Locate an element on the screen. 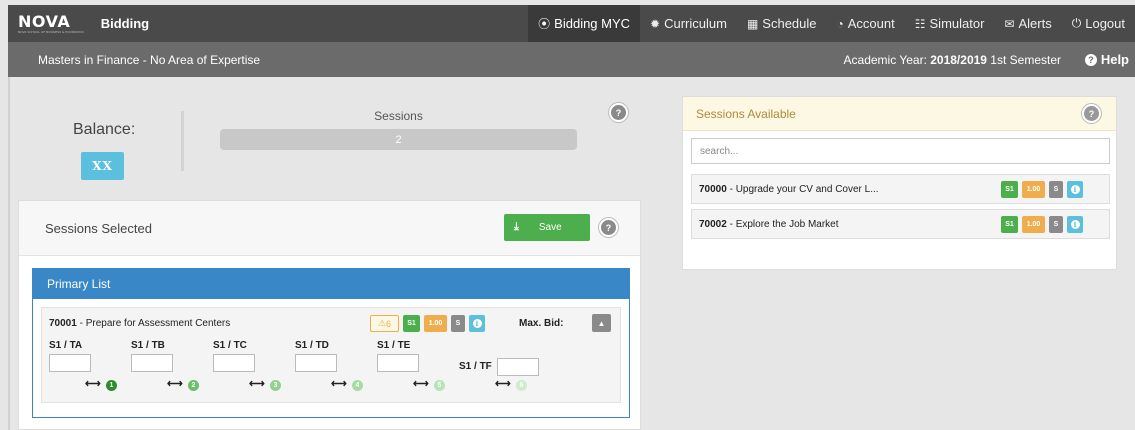  cog-icon: ✹ is located at coordinates (655, 23).